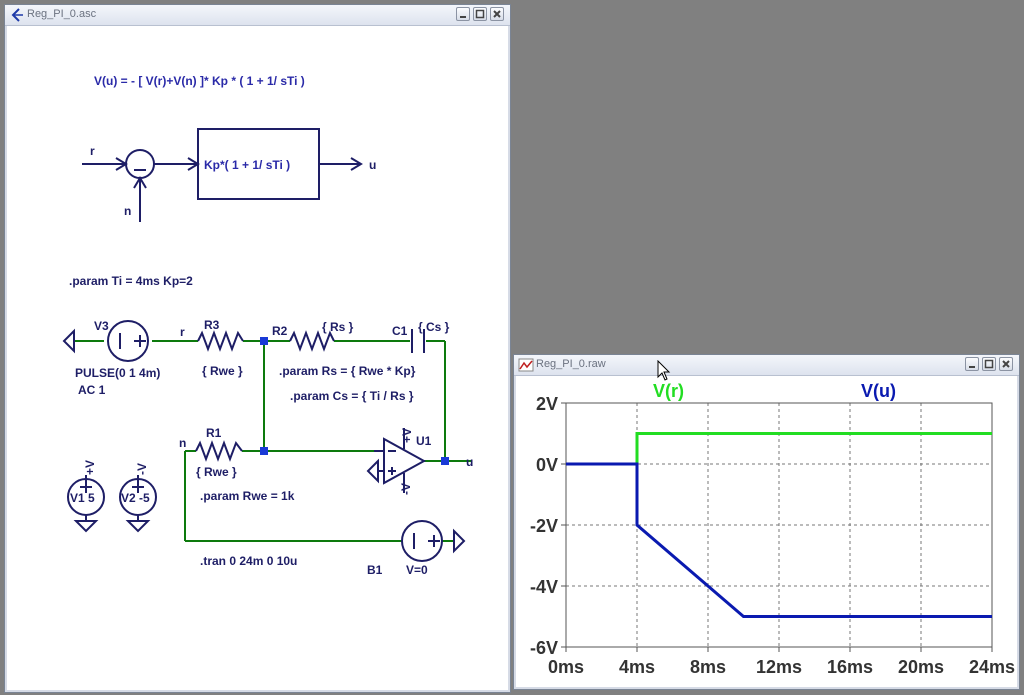 This screenshot has width=1024, height=695. I want to click on r3-value: { Rwe }, so click(222, 371).